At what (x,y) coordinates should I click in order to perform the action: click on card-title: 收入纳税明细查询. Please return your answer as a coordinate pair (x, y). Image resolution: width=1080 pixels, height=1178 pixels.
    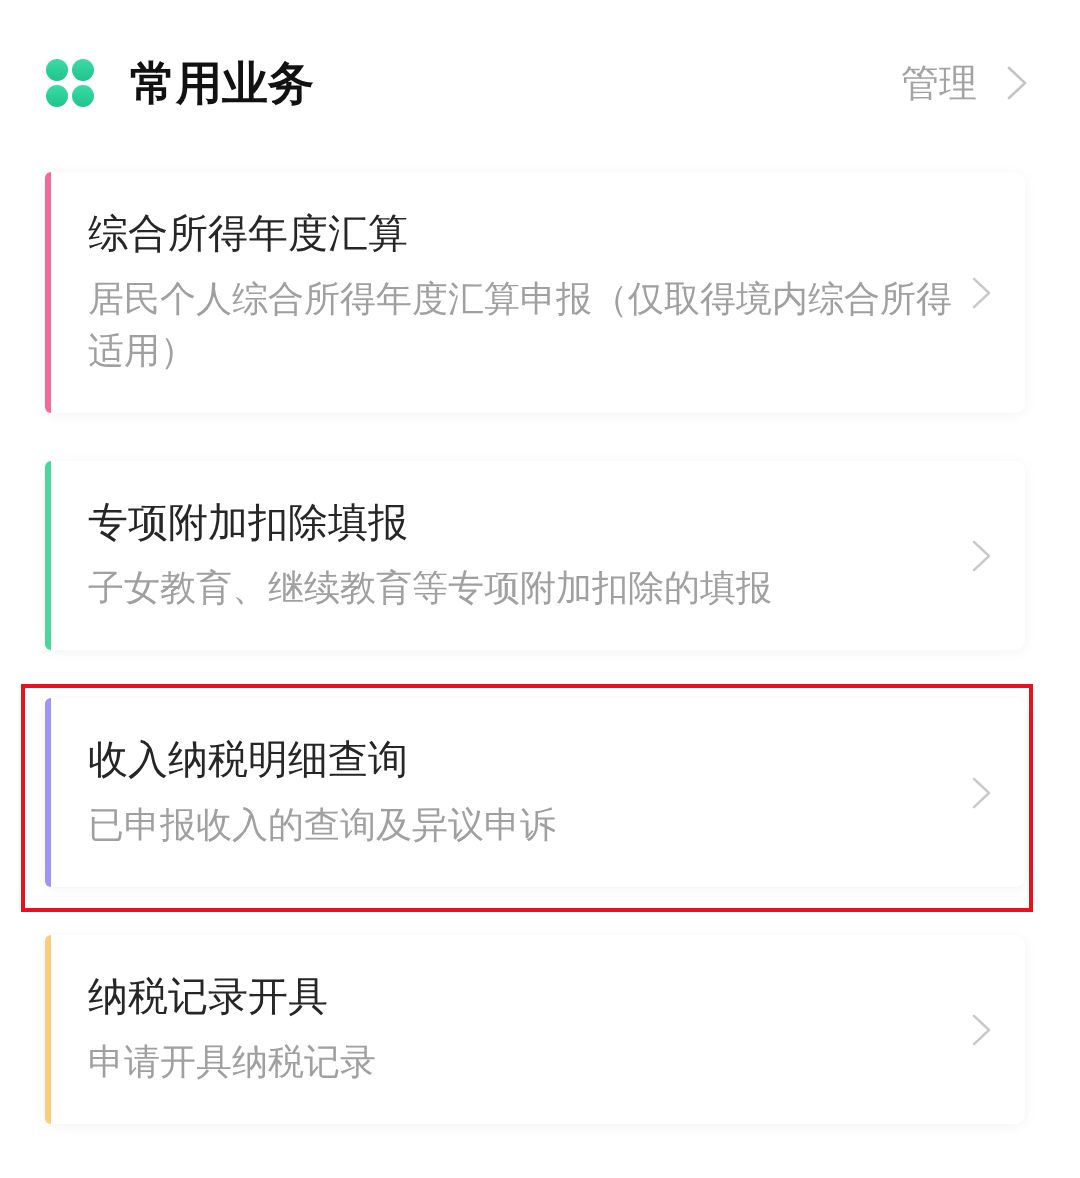
    Looking at the image, I should click on (248, 759).